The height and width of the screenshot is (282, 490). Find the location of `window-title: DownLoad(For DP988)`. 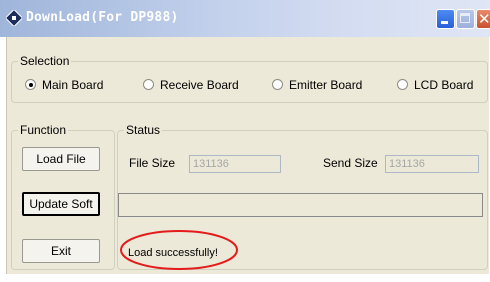

window-title: DownLoad(For DP988) is located at coordinates (102, 17).